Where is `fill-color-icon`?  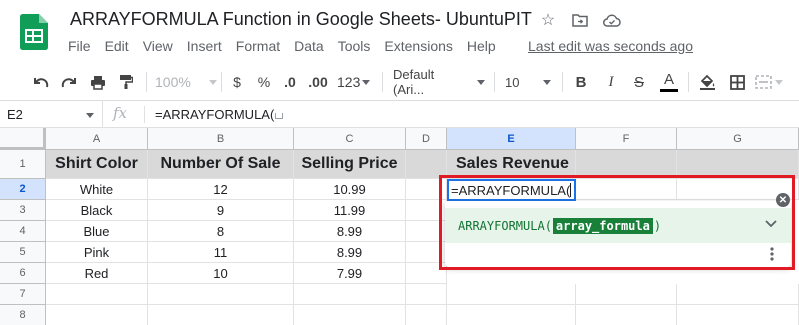 fill-color-icon is located at coordinates (707, 82).